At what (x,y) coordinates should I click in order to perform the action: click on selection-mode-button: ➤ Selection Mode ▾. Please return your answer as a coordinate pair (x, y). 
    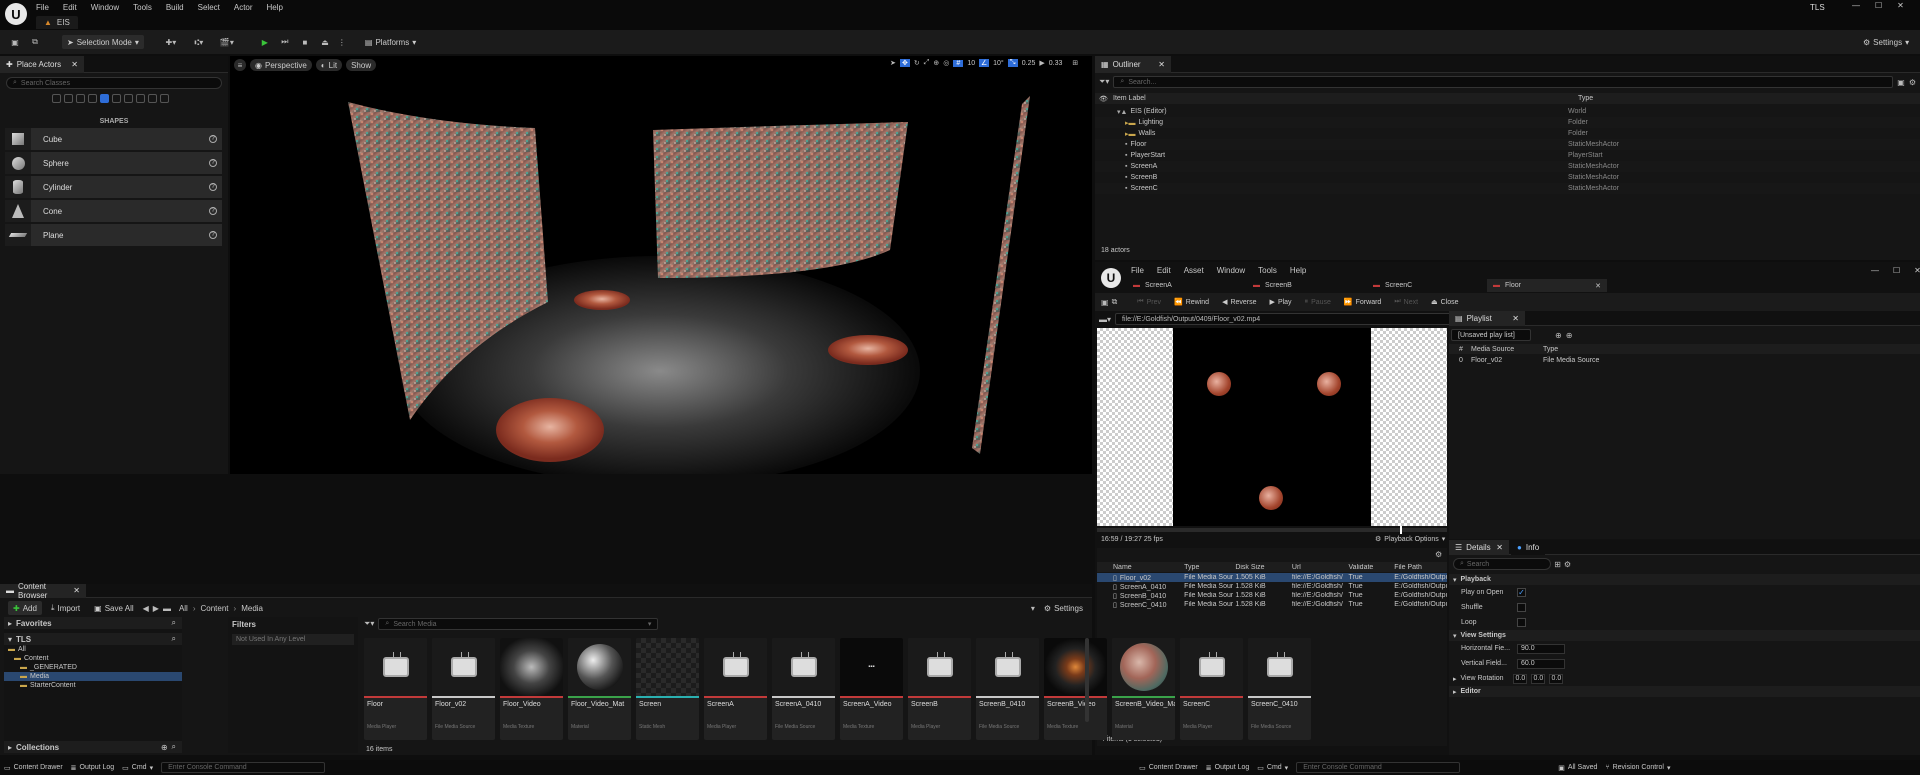
    Looking at the image, I should click on (103, 42).